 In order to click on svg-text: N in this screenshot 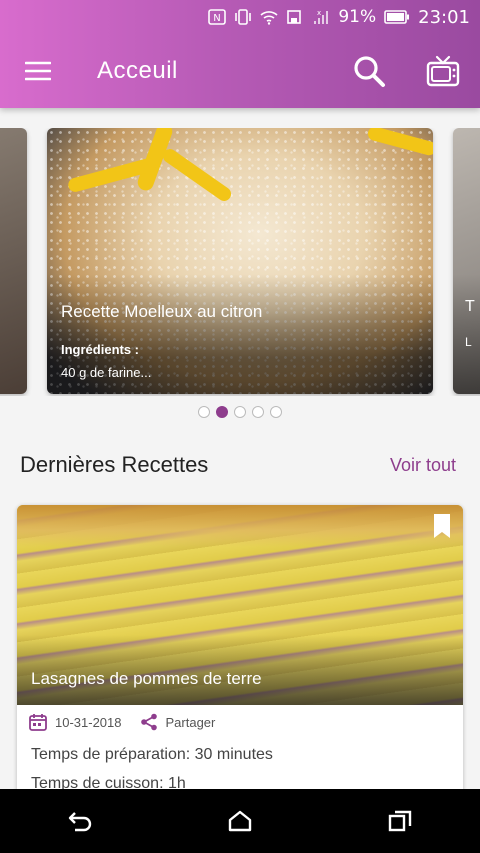, I will do `click(217, 18)`.